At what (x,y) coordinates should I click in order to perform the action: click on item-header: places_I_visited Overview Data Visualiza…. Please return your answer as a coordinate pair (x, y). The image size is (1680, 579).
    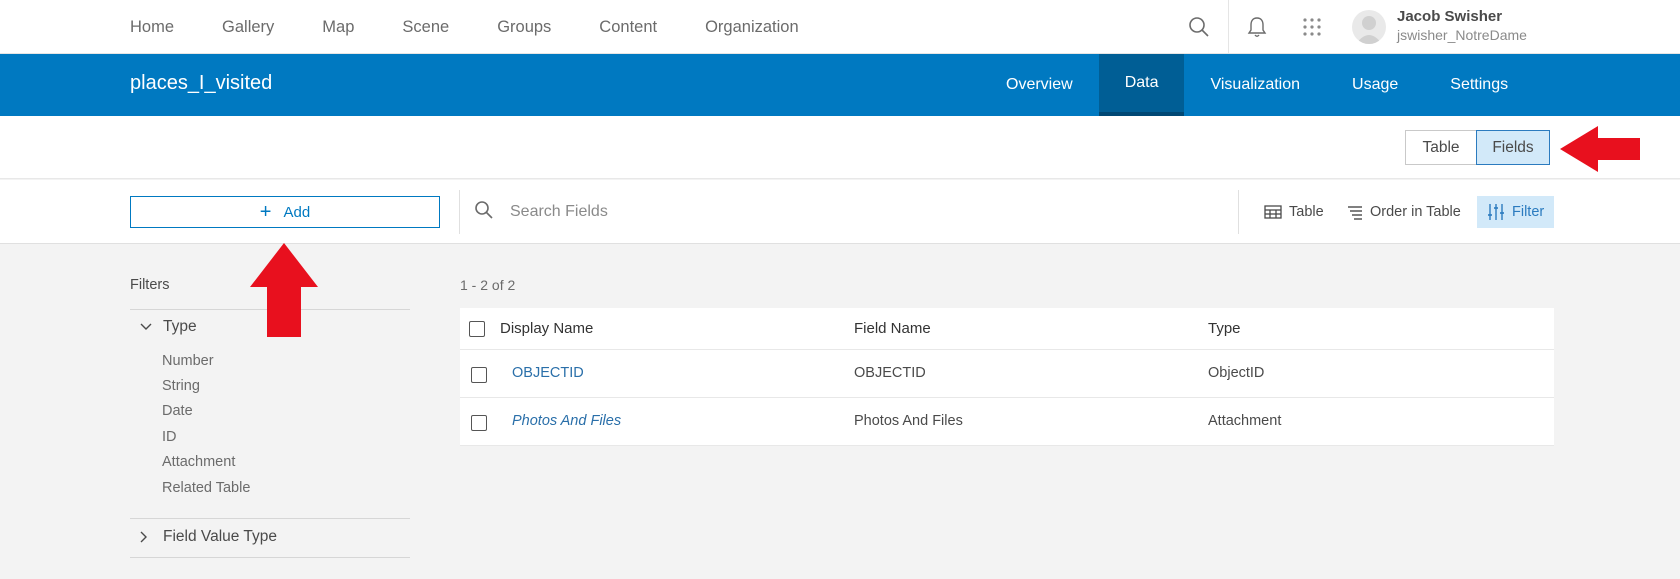
    Looking at the image, I should click on (840, 85).